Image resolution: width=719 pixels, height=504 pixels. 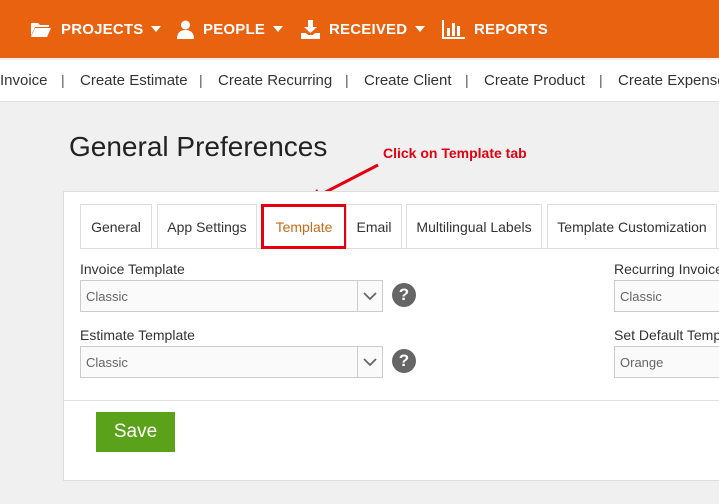 What do you see at coordinates (408, 80) in the screenshot?
I see `subnav-create-client: Create Client` at bounding box center [408, 80].